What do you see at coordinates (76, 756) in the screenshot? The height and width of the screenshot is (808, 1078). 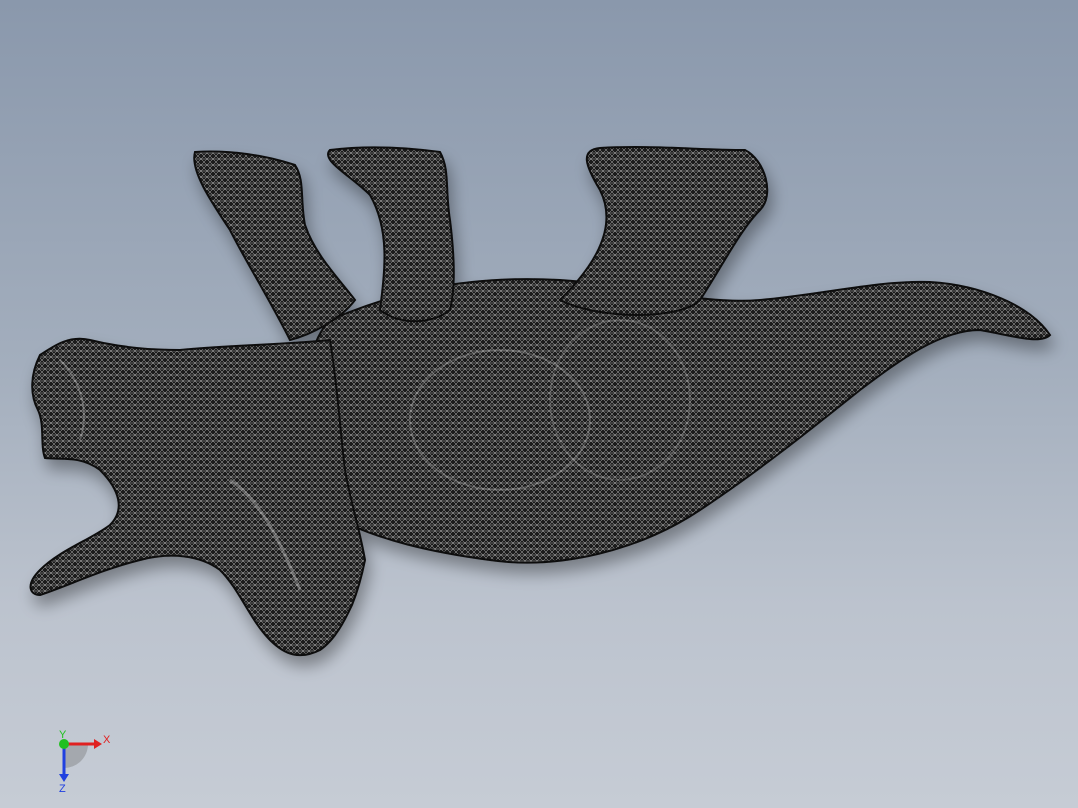 I see `triad-plane-shadow` at bounding box center [76, 756].